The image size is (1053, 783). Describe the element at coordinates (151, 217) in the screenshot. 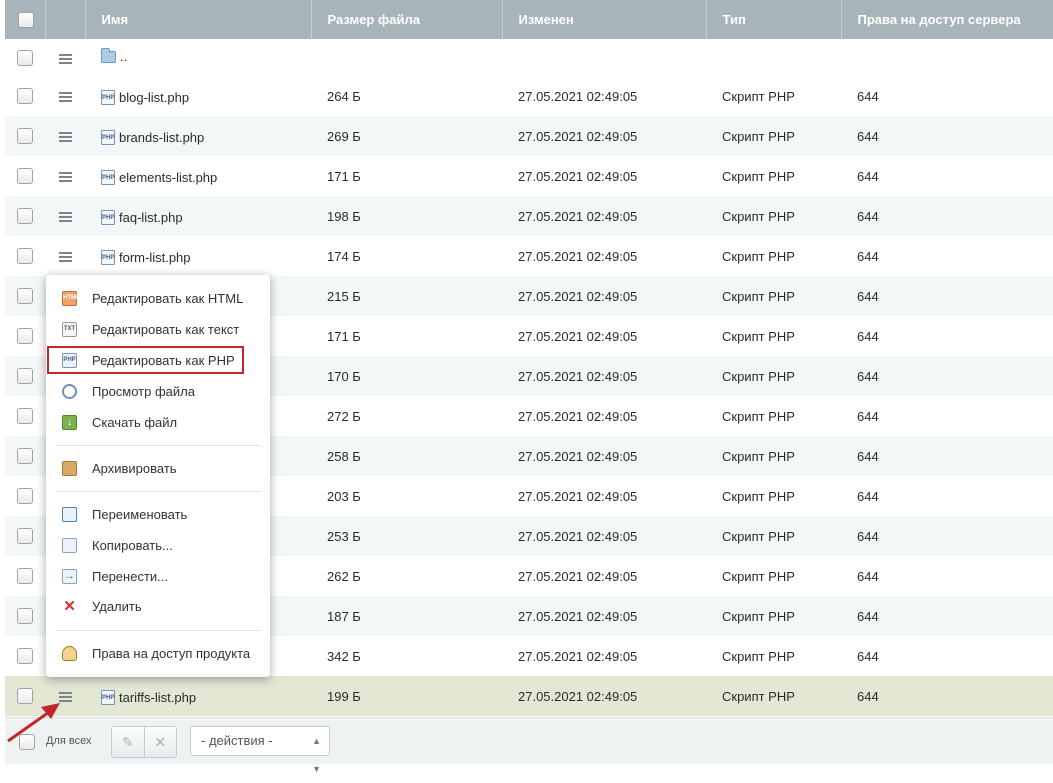

I see `file-name: faq-list.php` at that location.